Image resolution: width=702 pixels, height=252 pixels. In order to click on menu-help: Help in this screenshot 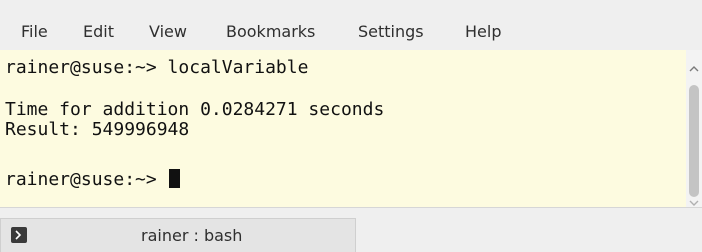, I will do `click(483, 32)`.